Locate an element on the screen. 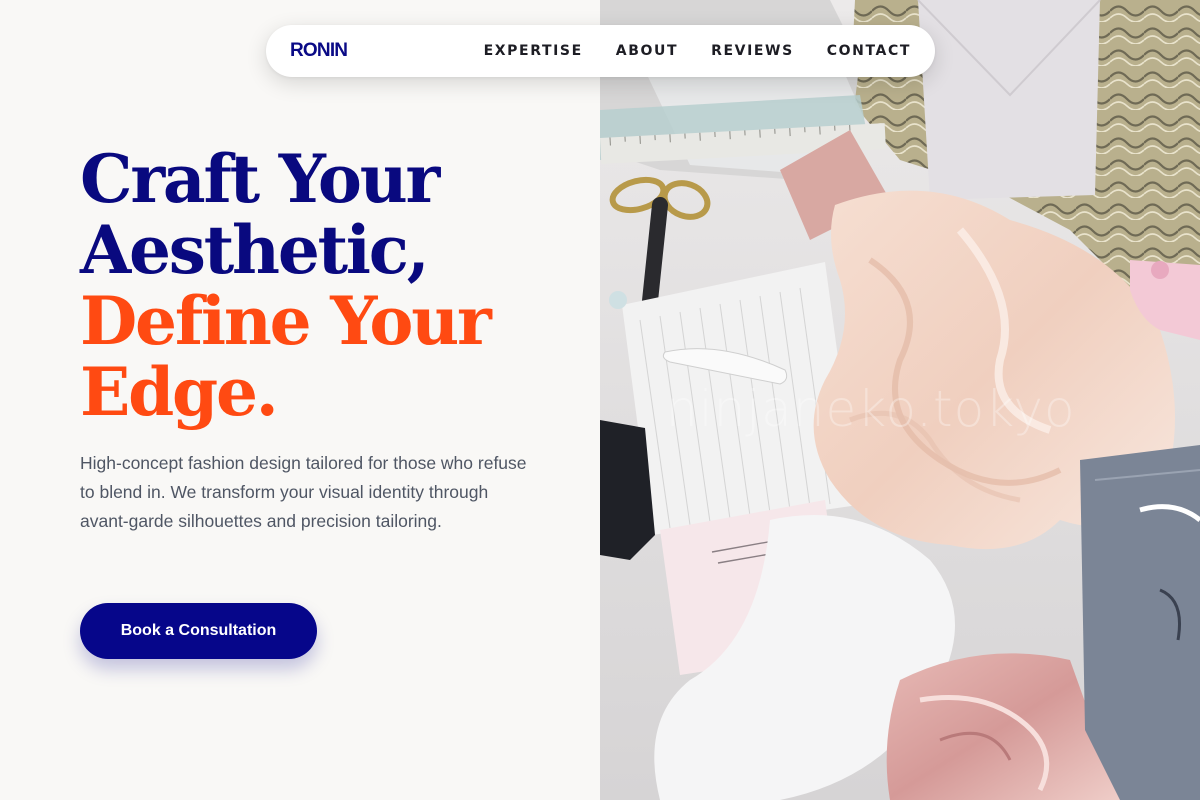  image-watermark: ninjaneko.tokyo is located at coordinates (871, 409).